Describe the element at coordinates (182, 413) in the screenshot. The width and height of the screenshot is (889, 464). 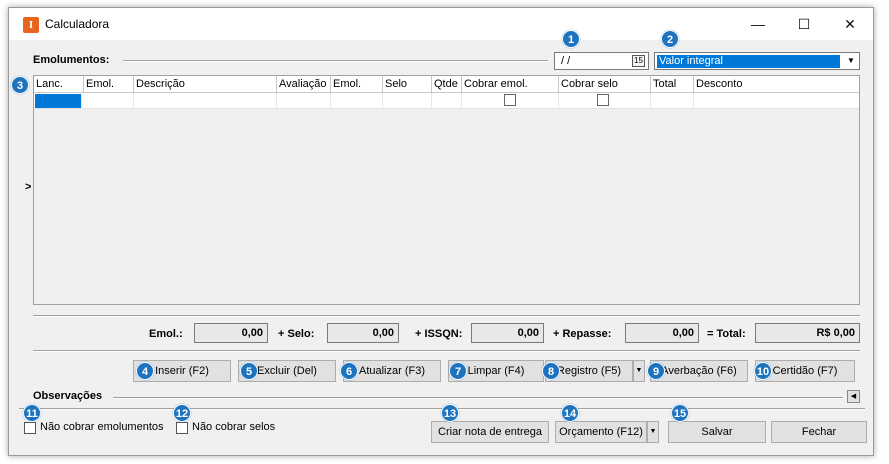
I see `callout-badge-12: 12` at that location.